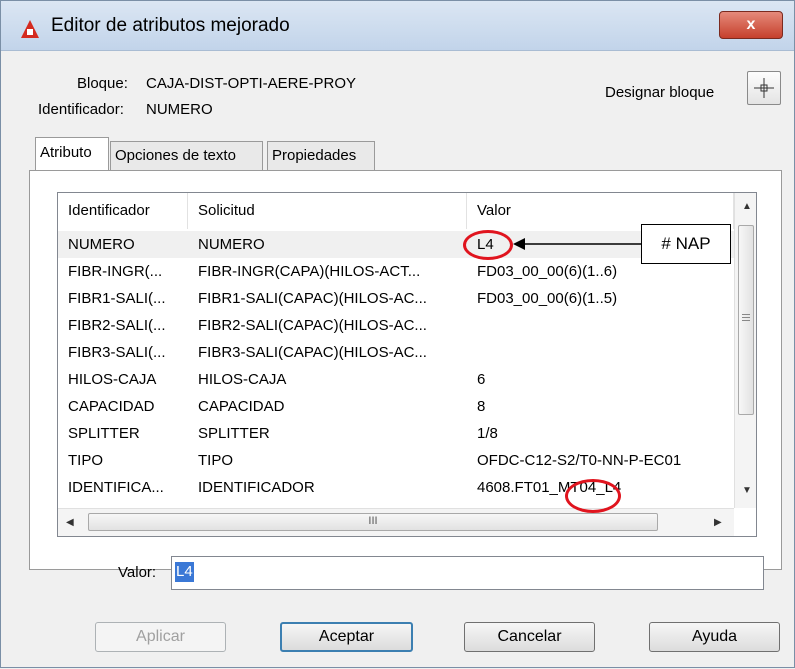 Image resolution: width=795 pixels, height=669 pixels. I want to click on aceptar-button: Aceptar, so click(346, 637).